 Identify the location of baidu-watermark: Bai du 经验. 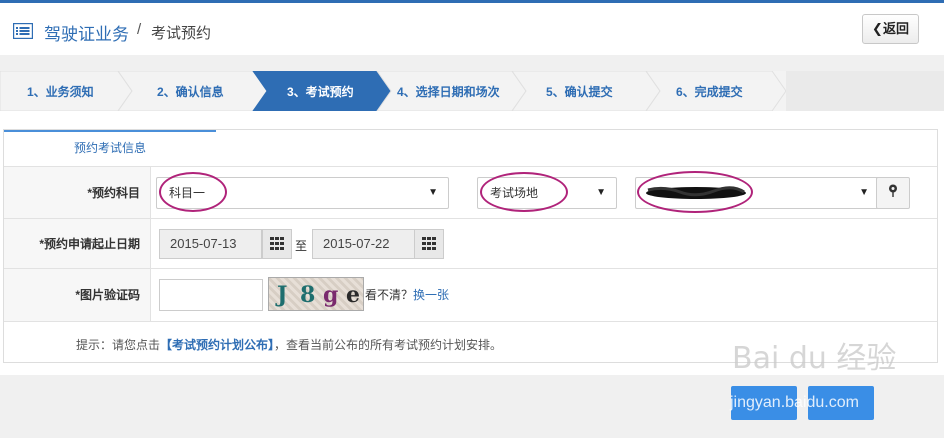
(814, 358).